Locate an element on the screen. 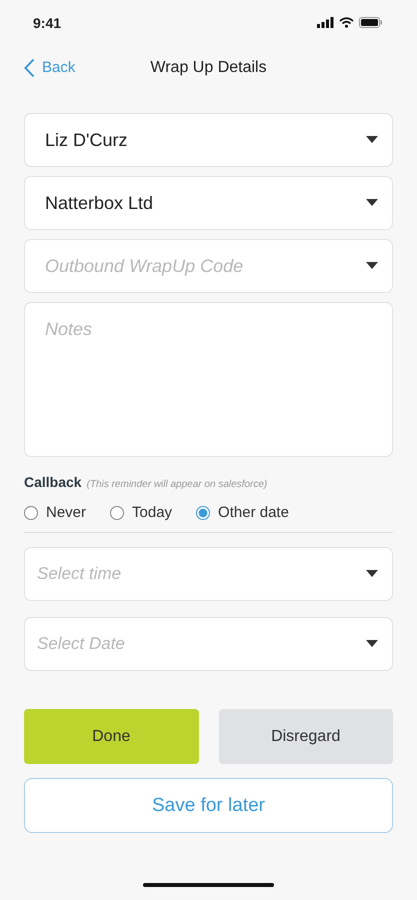 This screenshot has width=417, height=900. status-time: 9:41 is located at coordinates (47, 22).